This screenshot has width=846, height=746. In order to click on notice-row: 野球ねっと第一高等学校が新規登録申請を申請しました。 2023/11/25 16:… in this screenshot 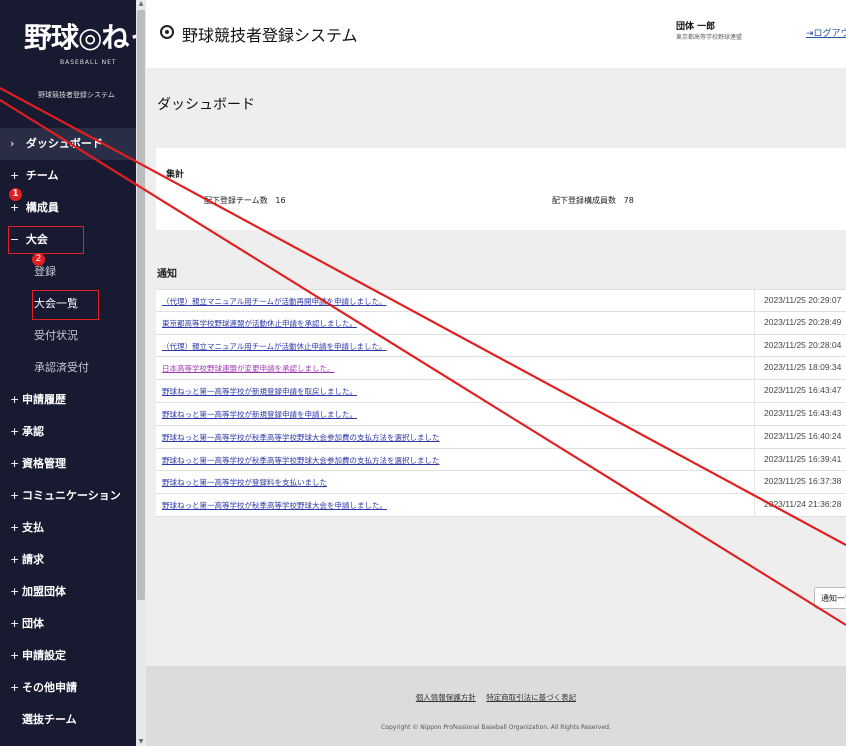, I will do `click(501, 414)`.